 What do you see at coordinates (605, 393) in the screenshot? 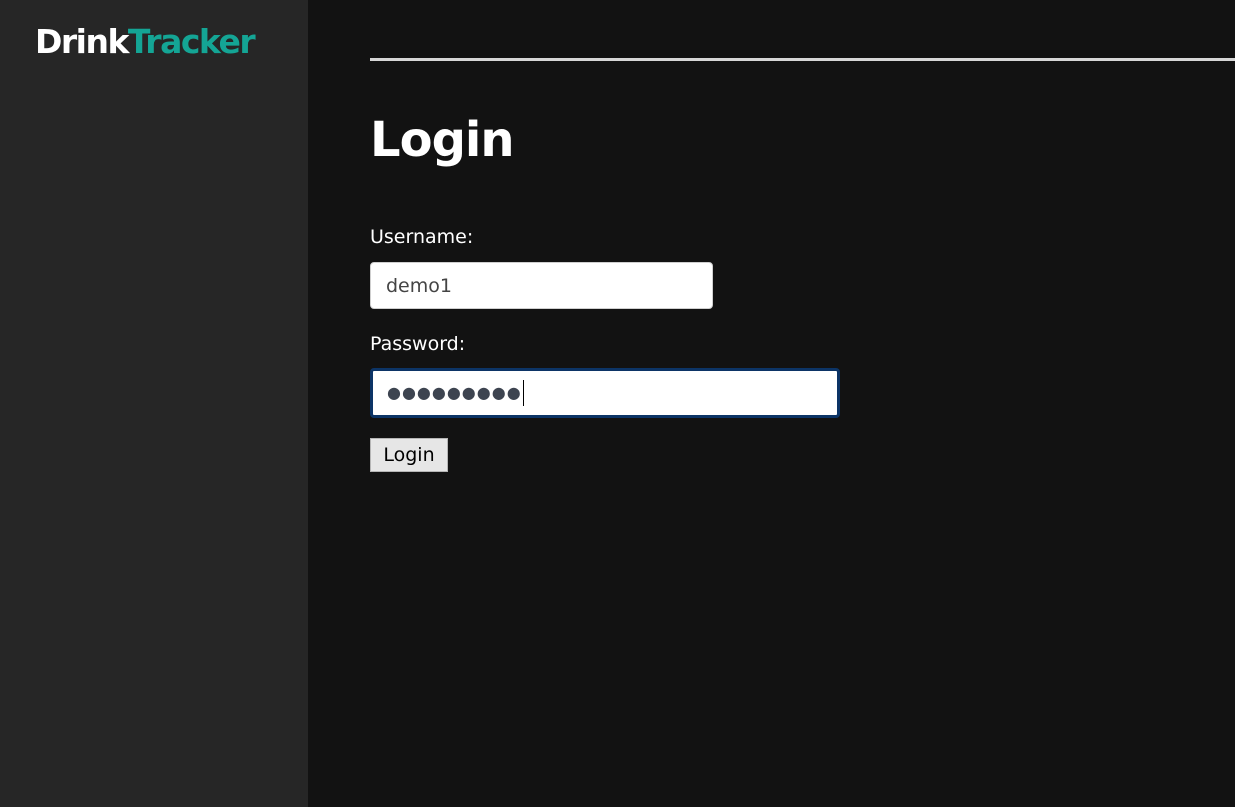
I see `password-input: ●●●●●●●●●` at bounding box center [605, 393].